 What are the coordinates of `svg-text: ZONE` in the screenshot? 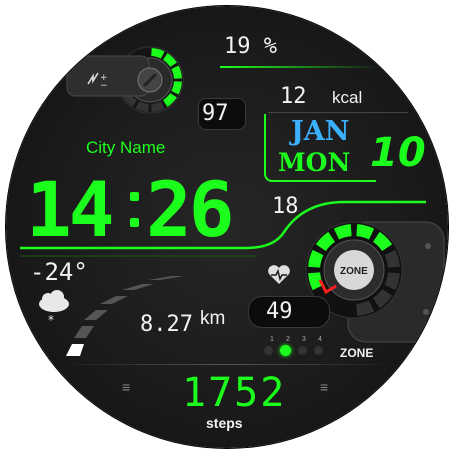 It's located at (354, 271).